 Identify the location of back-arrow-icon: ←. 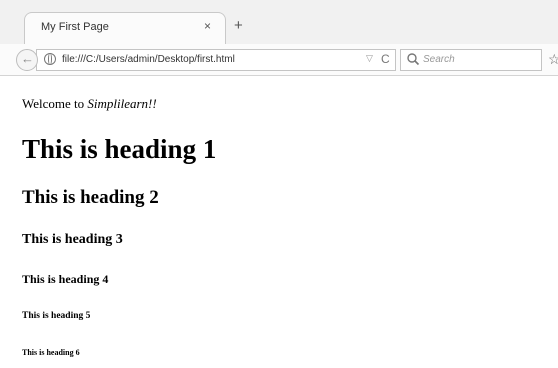
(27, 58).